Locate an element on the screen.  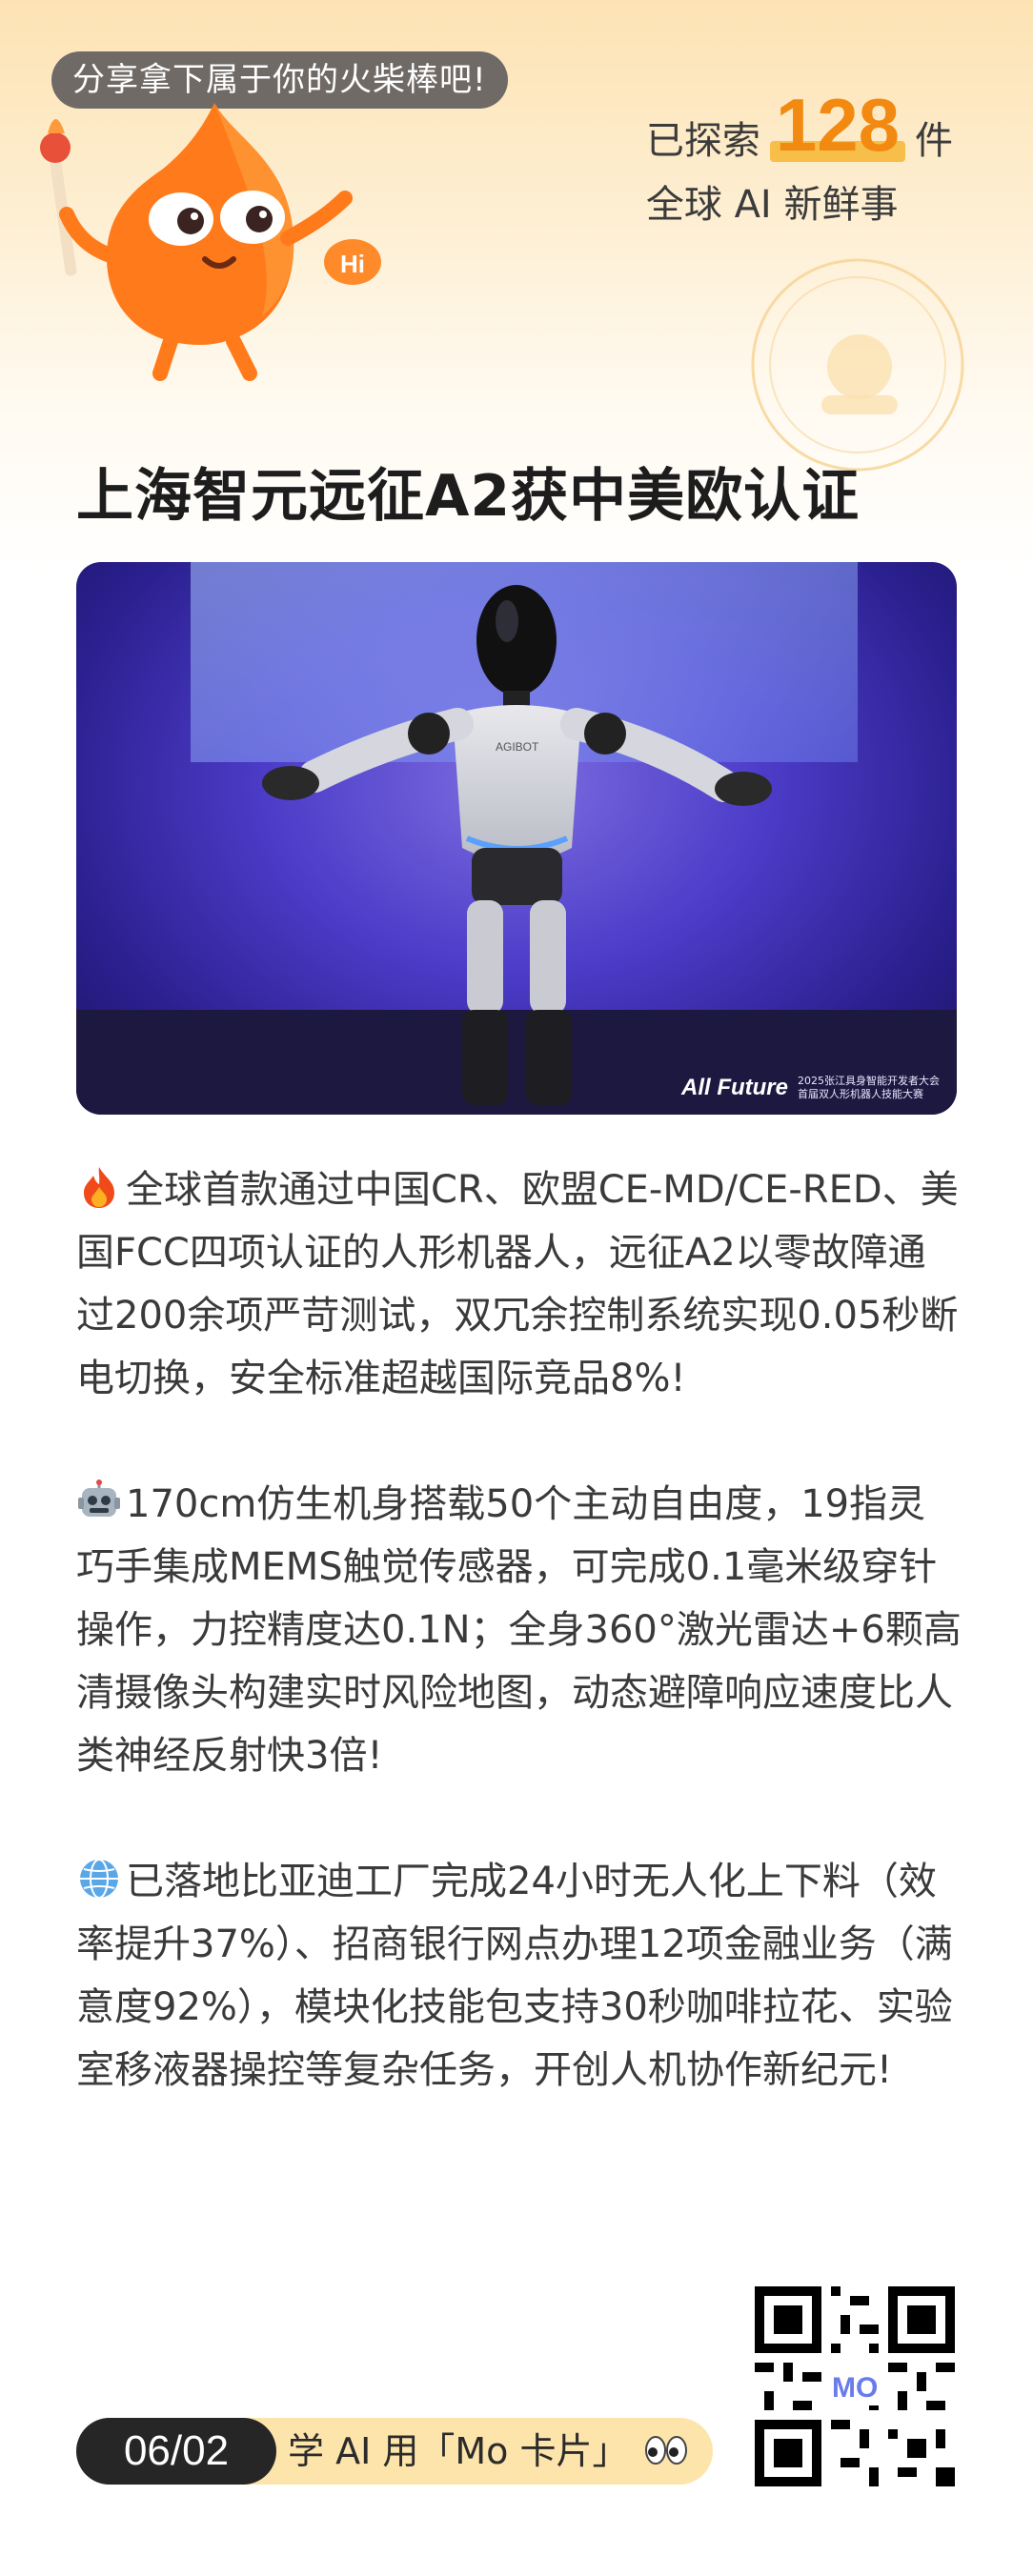
fire-icon is located at coordinates (99, 1188).